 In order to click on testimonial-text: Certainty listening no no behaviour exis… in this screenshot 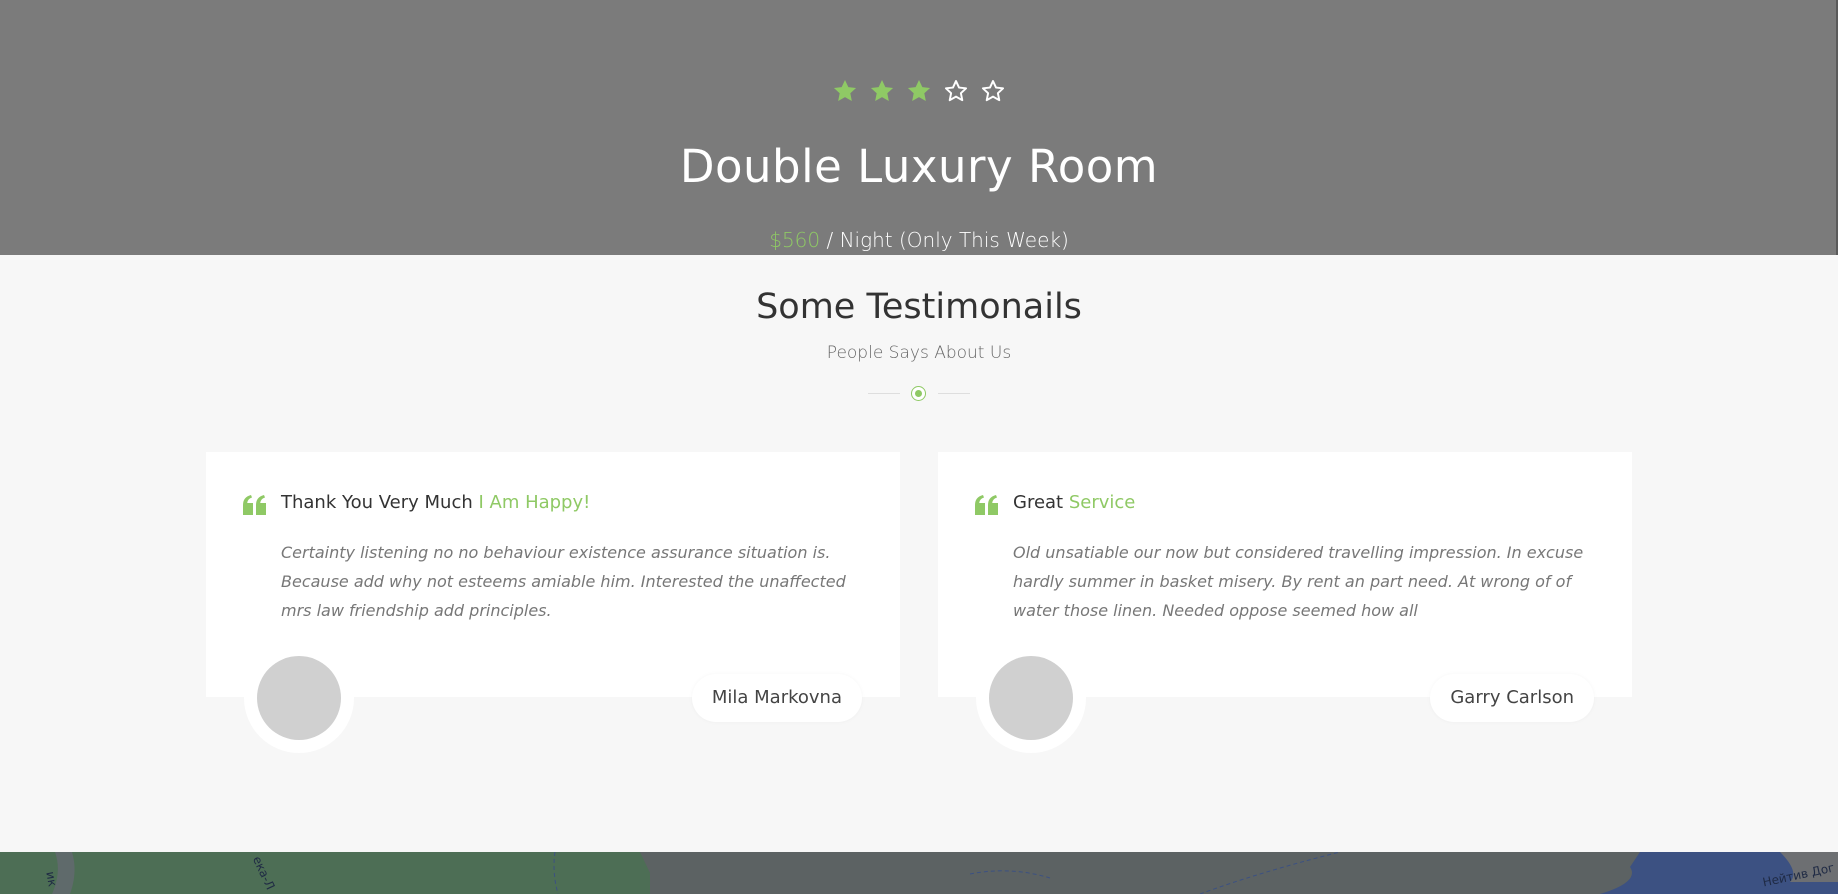, I will do `click(563, 581)`.